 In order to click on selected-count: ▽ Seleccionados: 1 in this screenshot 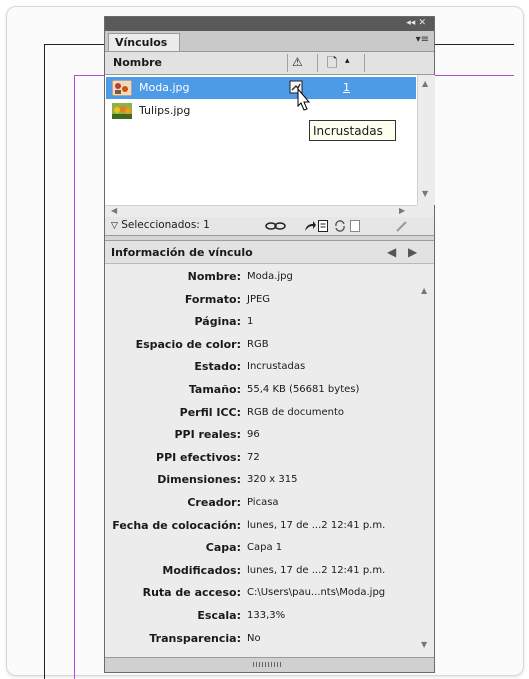, I will do `click(160, 225)`.